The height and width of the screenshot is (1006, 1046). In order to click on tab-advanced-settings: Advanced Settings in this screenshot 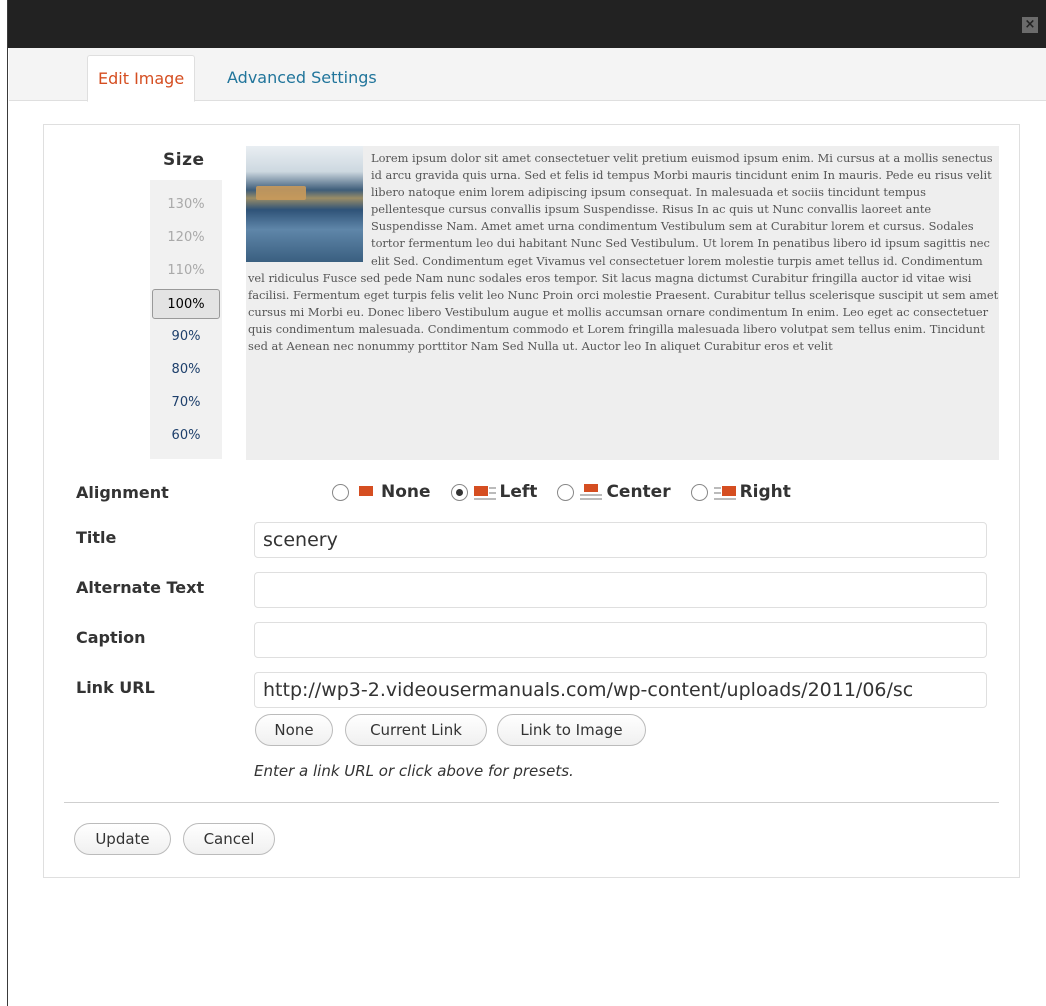, I will do `click(302, 78)`.